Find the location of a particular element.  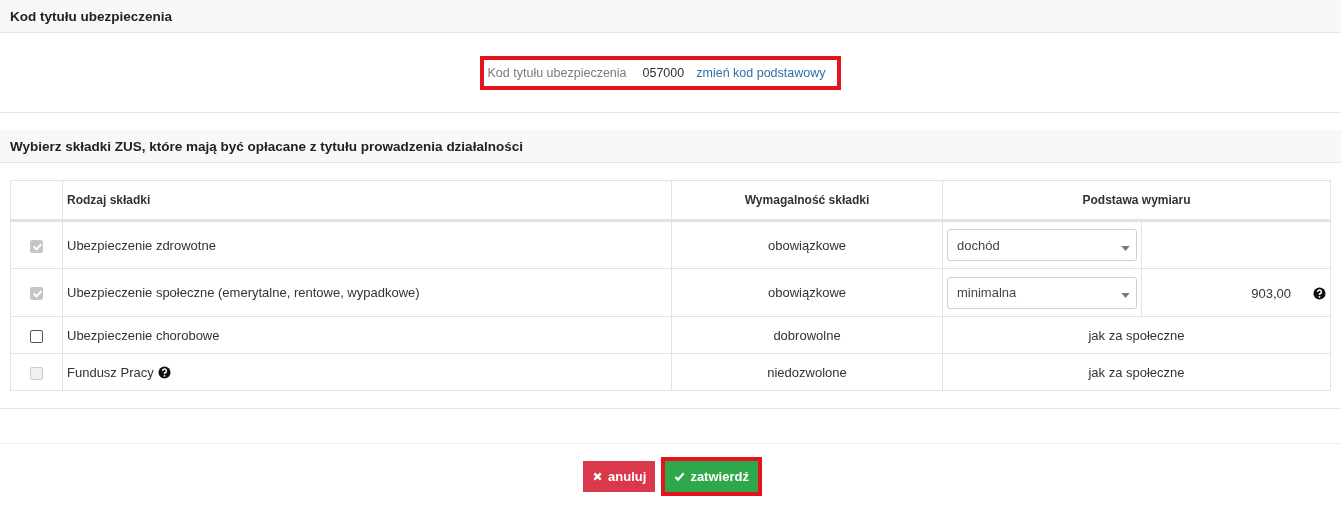

table-cell: Fundusz Pracy is located at coordinates (110, 372).